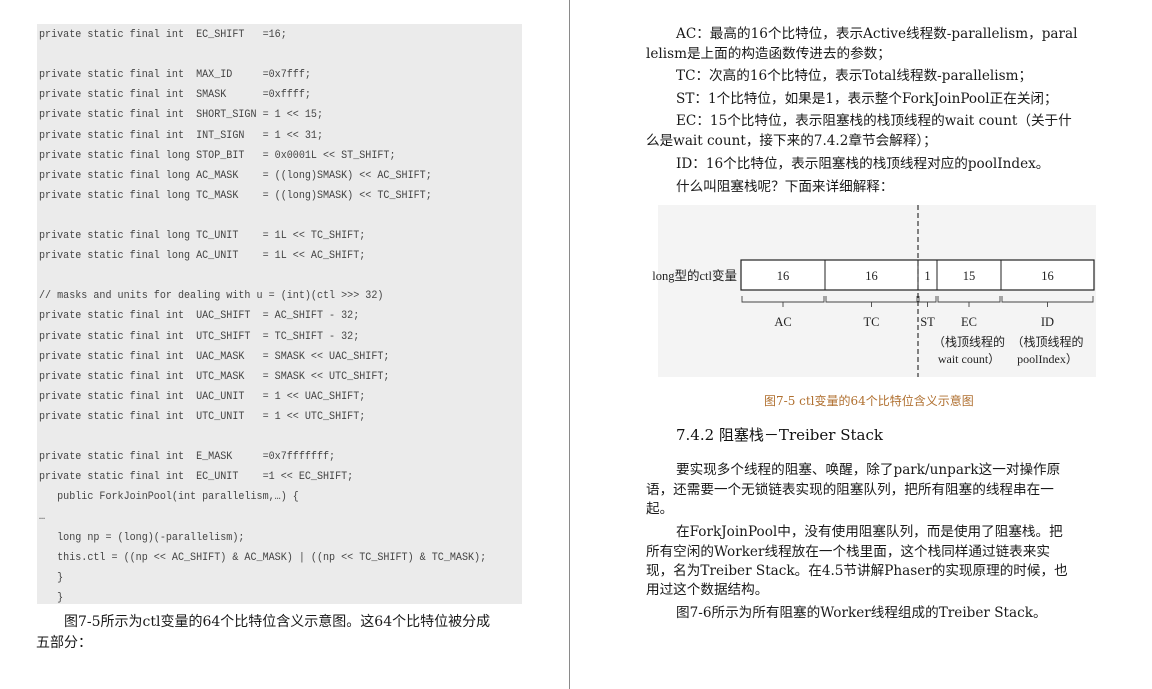 Image resolution: width=1152 pixels, height=689 pixels. What do you see at coordinates (848, 552) in the screenshot?
I see `text-line: 所有空闲的Worker线程放在一个栈里面，这个栈同样通过链表来实` at bounding box center [848, 552].